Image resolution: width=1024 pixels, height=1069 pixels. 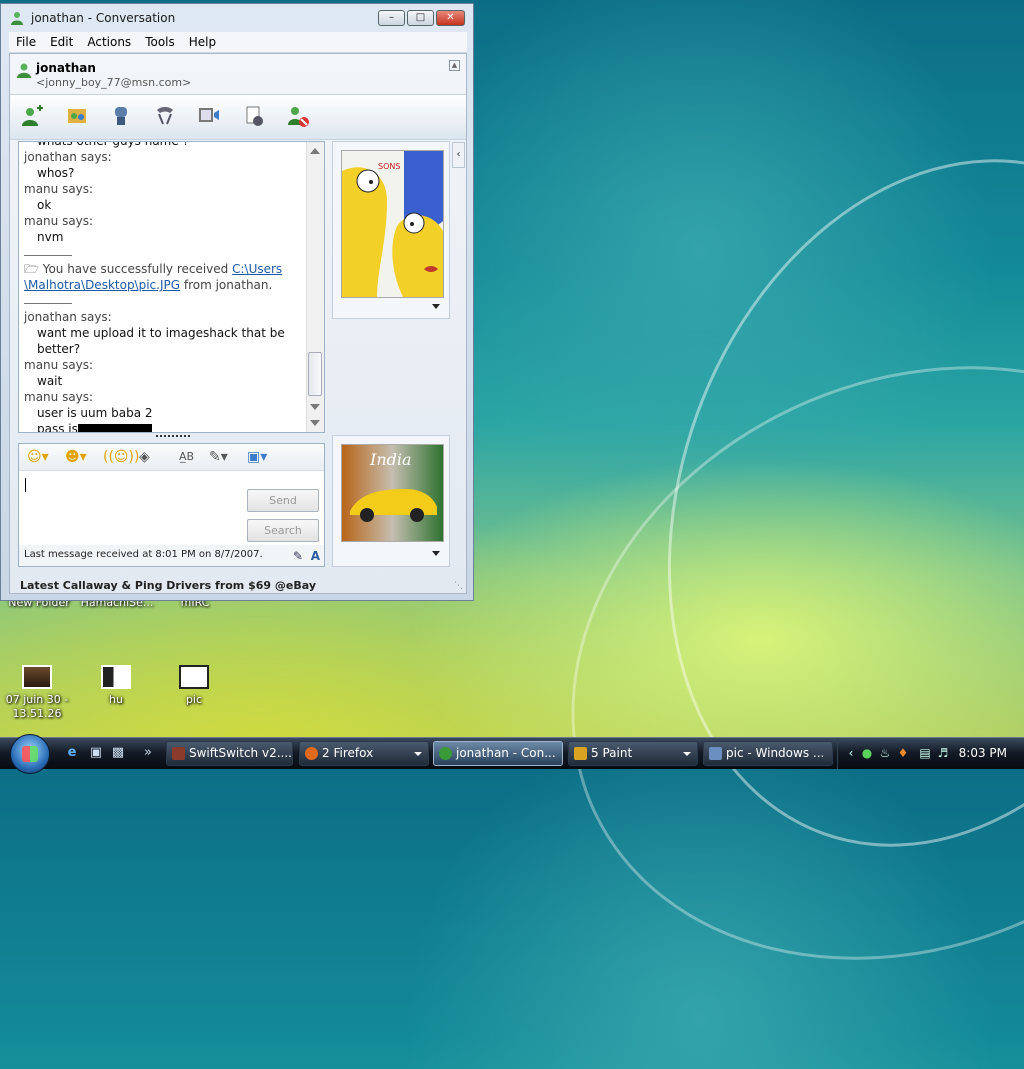 What do you see at coordinates (166, 413) in the screenshot?
I see `message-line: user is uum baba 2` at bounding box center [166, 413].